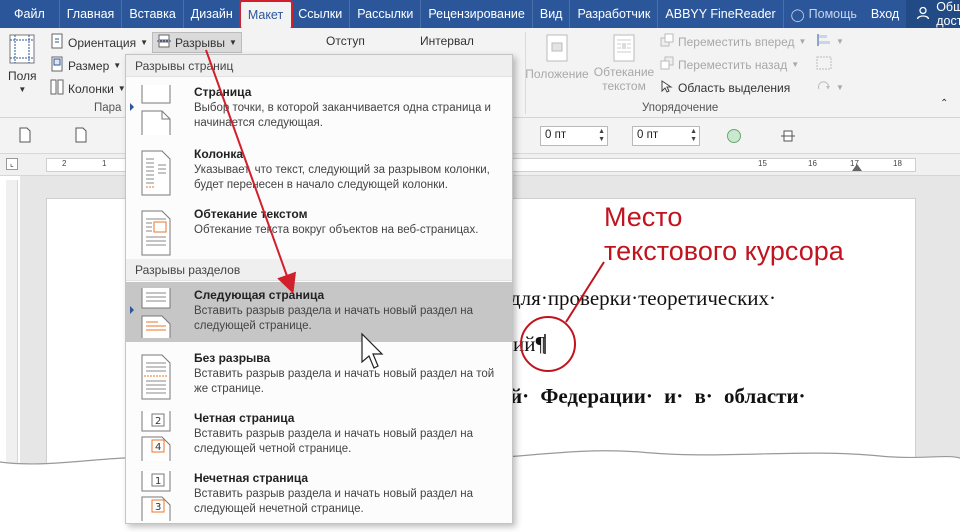 Image resolution: width=960 pixels, height=532 pixels. Describe the element at coordinates (200, 42) in the screenshot. I see `breaks-label: Разрывы` at that location.